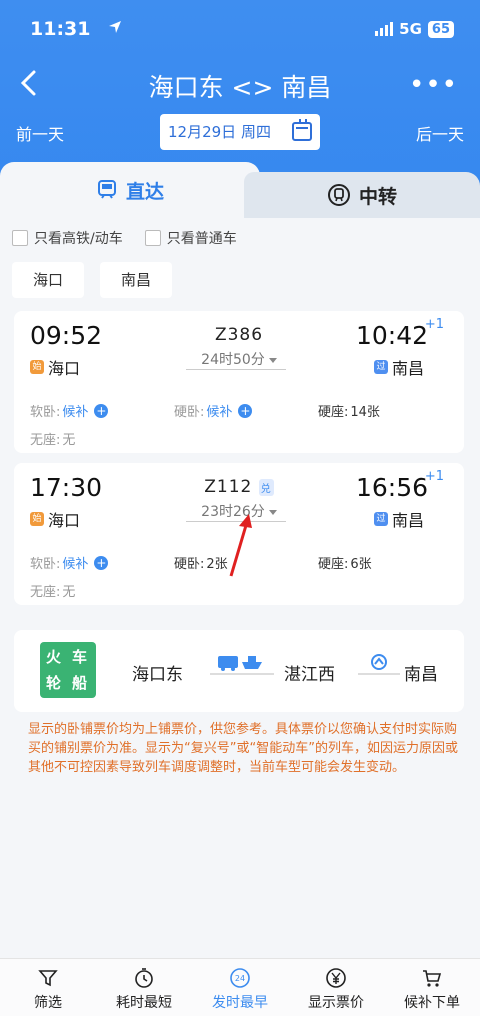 The height and width of the screenshot is (1016, 480). Describe the element at coordinates (440, 133) in the screenshot. I see `next-day-button: 后一天` at that location.